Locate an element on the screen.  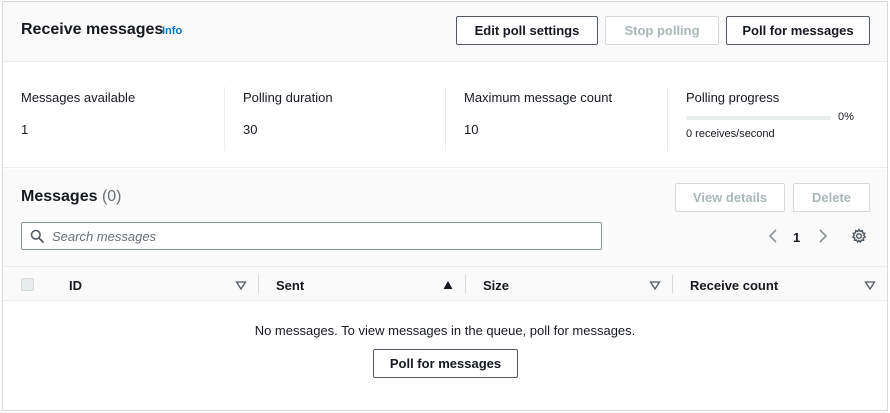
max-message-count-value: 10 is located at coordinates (471, 129).